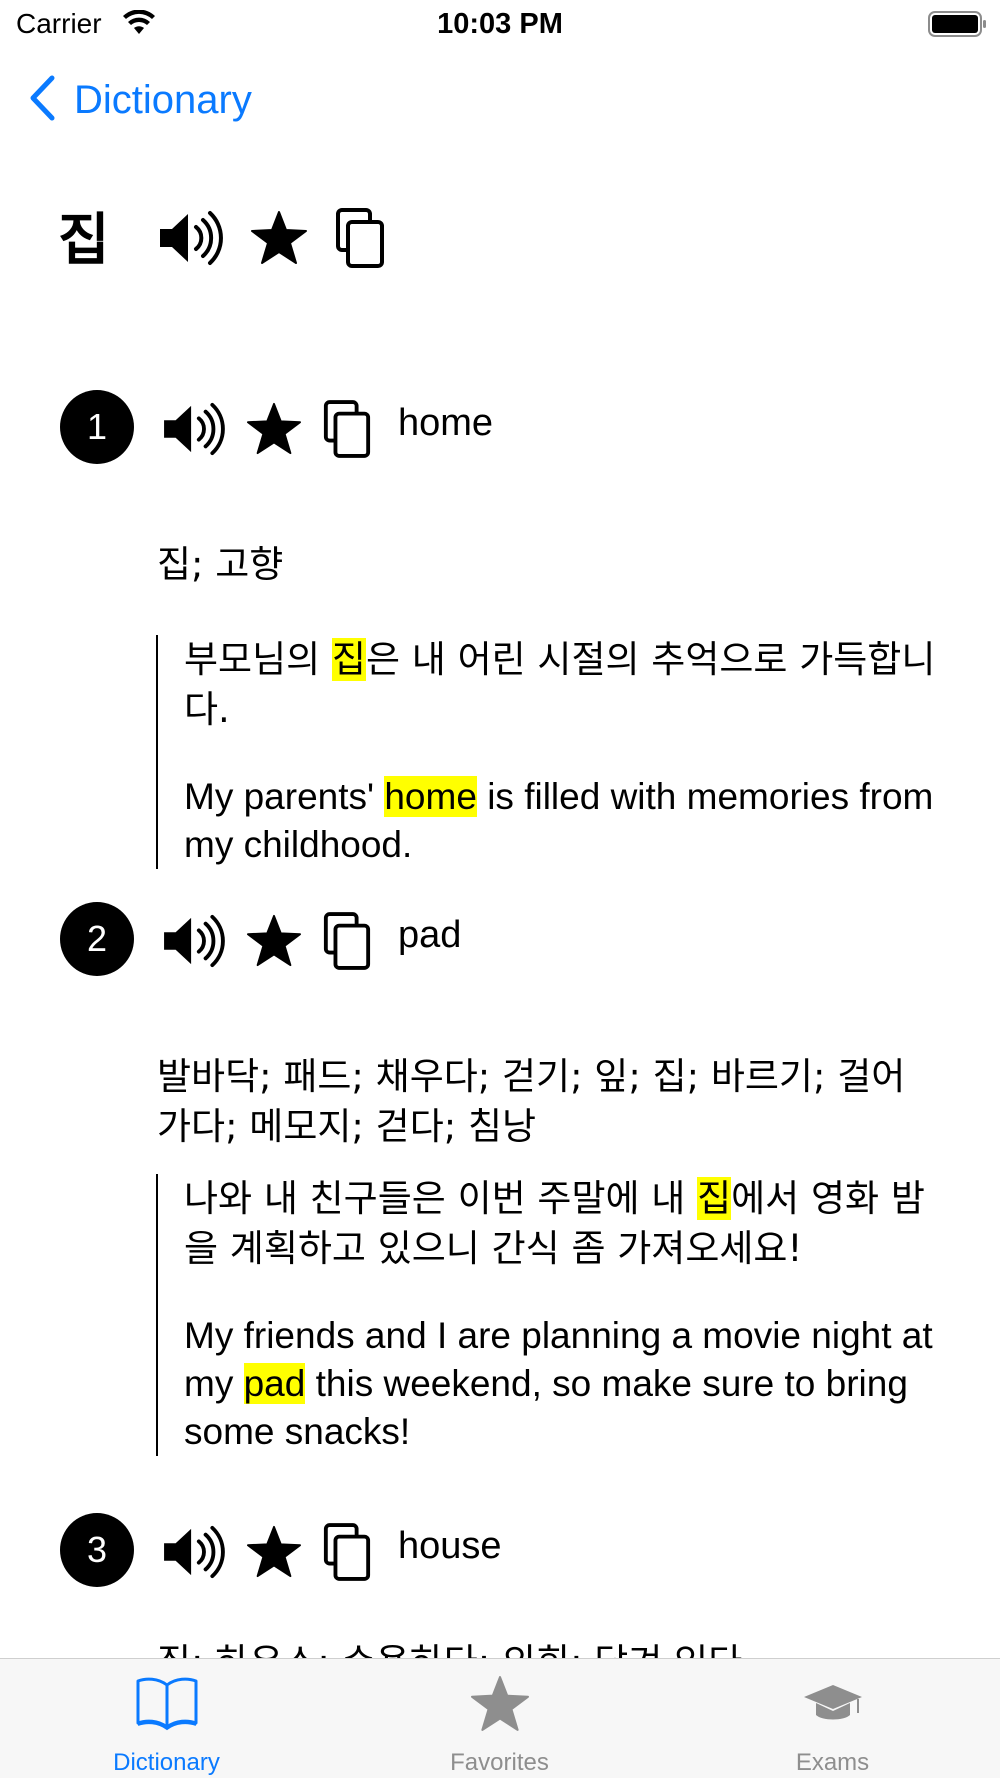  I want to click on example-korean: 부모님의 집은 내 어린 시절의 추억으로 가득합니다., so click(570, 685).